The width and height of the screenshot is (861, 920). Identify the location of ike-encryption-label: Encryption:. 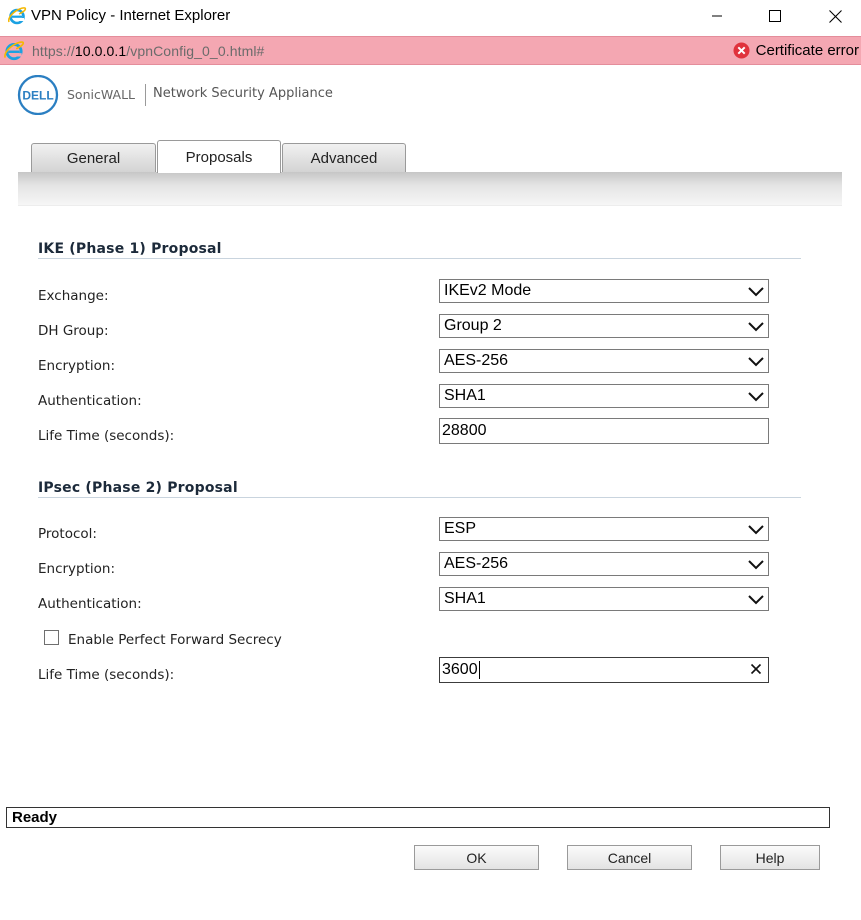
(77, 366).